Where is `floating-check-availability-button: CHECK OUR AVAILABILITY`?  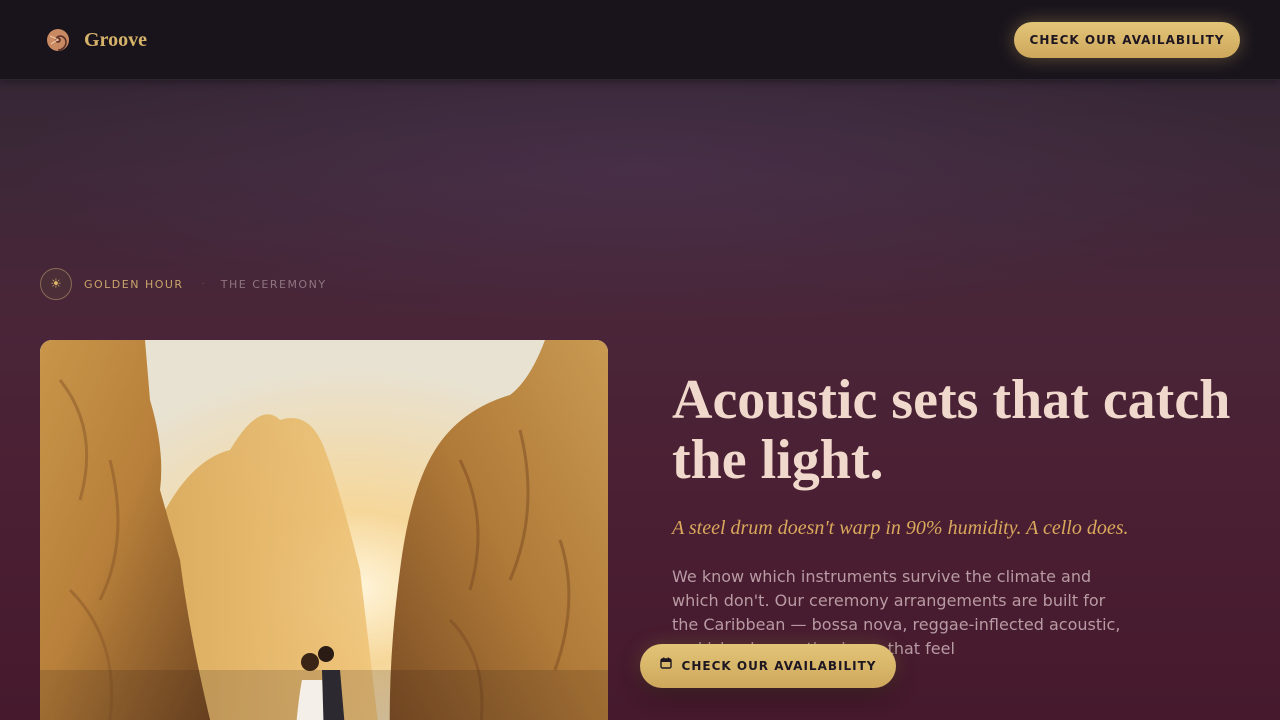 floating-check-availability-button: CHECK OUR AVAILABILITY is located at coordinates (768, 666).